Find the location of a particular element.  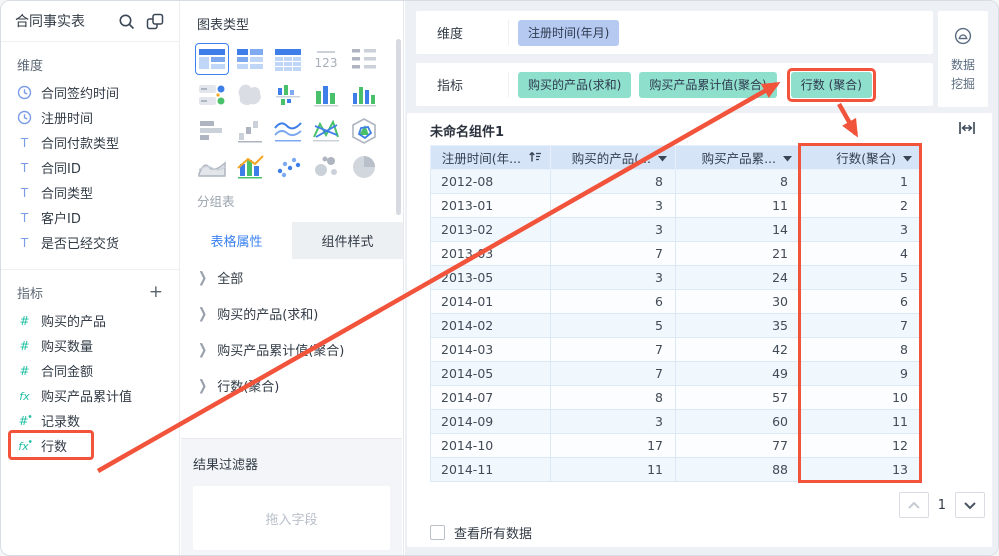

property-group-label: 购买的产品(求和) is located at coordinates (268, 315).